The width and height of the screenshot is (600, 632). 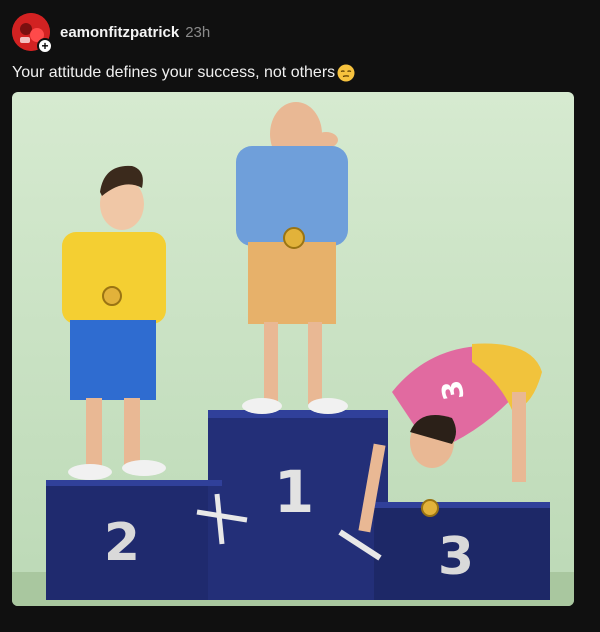 I want to click on podium-label-3: 3, so click(x=456, y=557).